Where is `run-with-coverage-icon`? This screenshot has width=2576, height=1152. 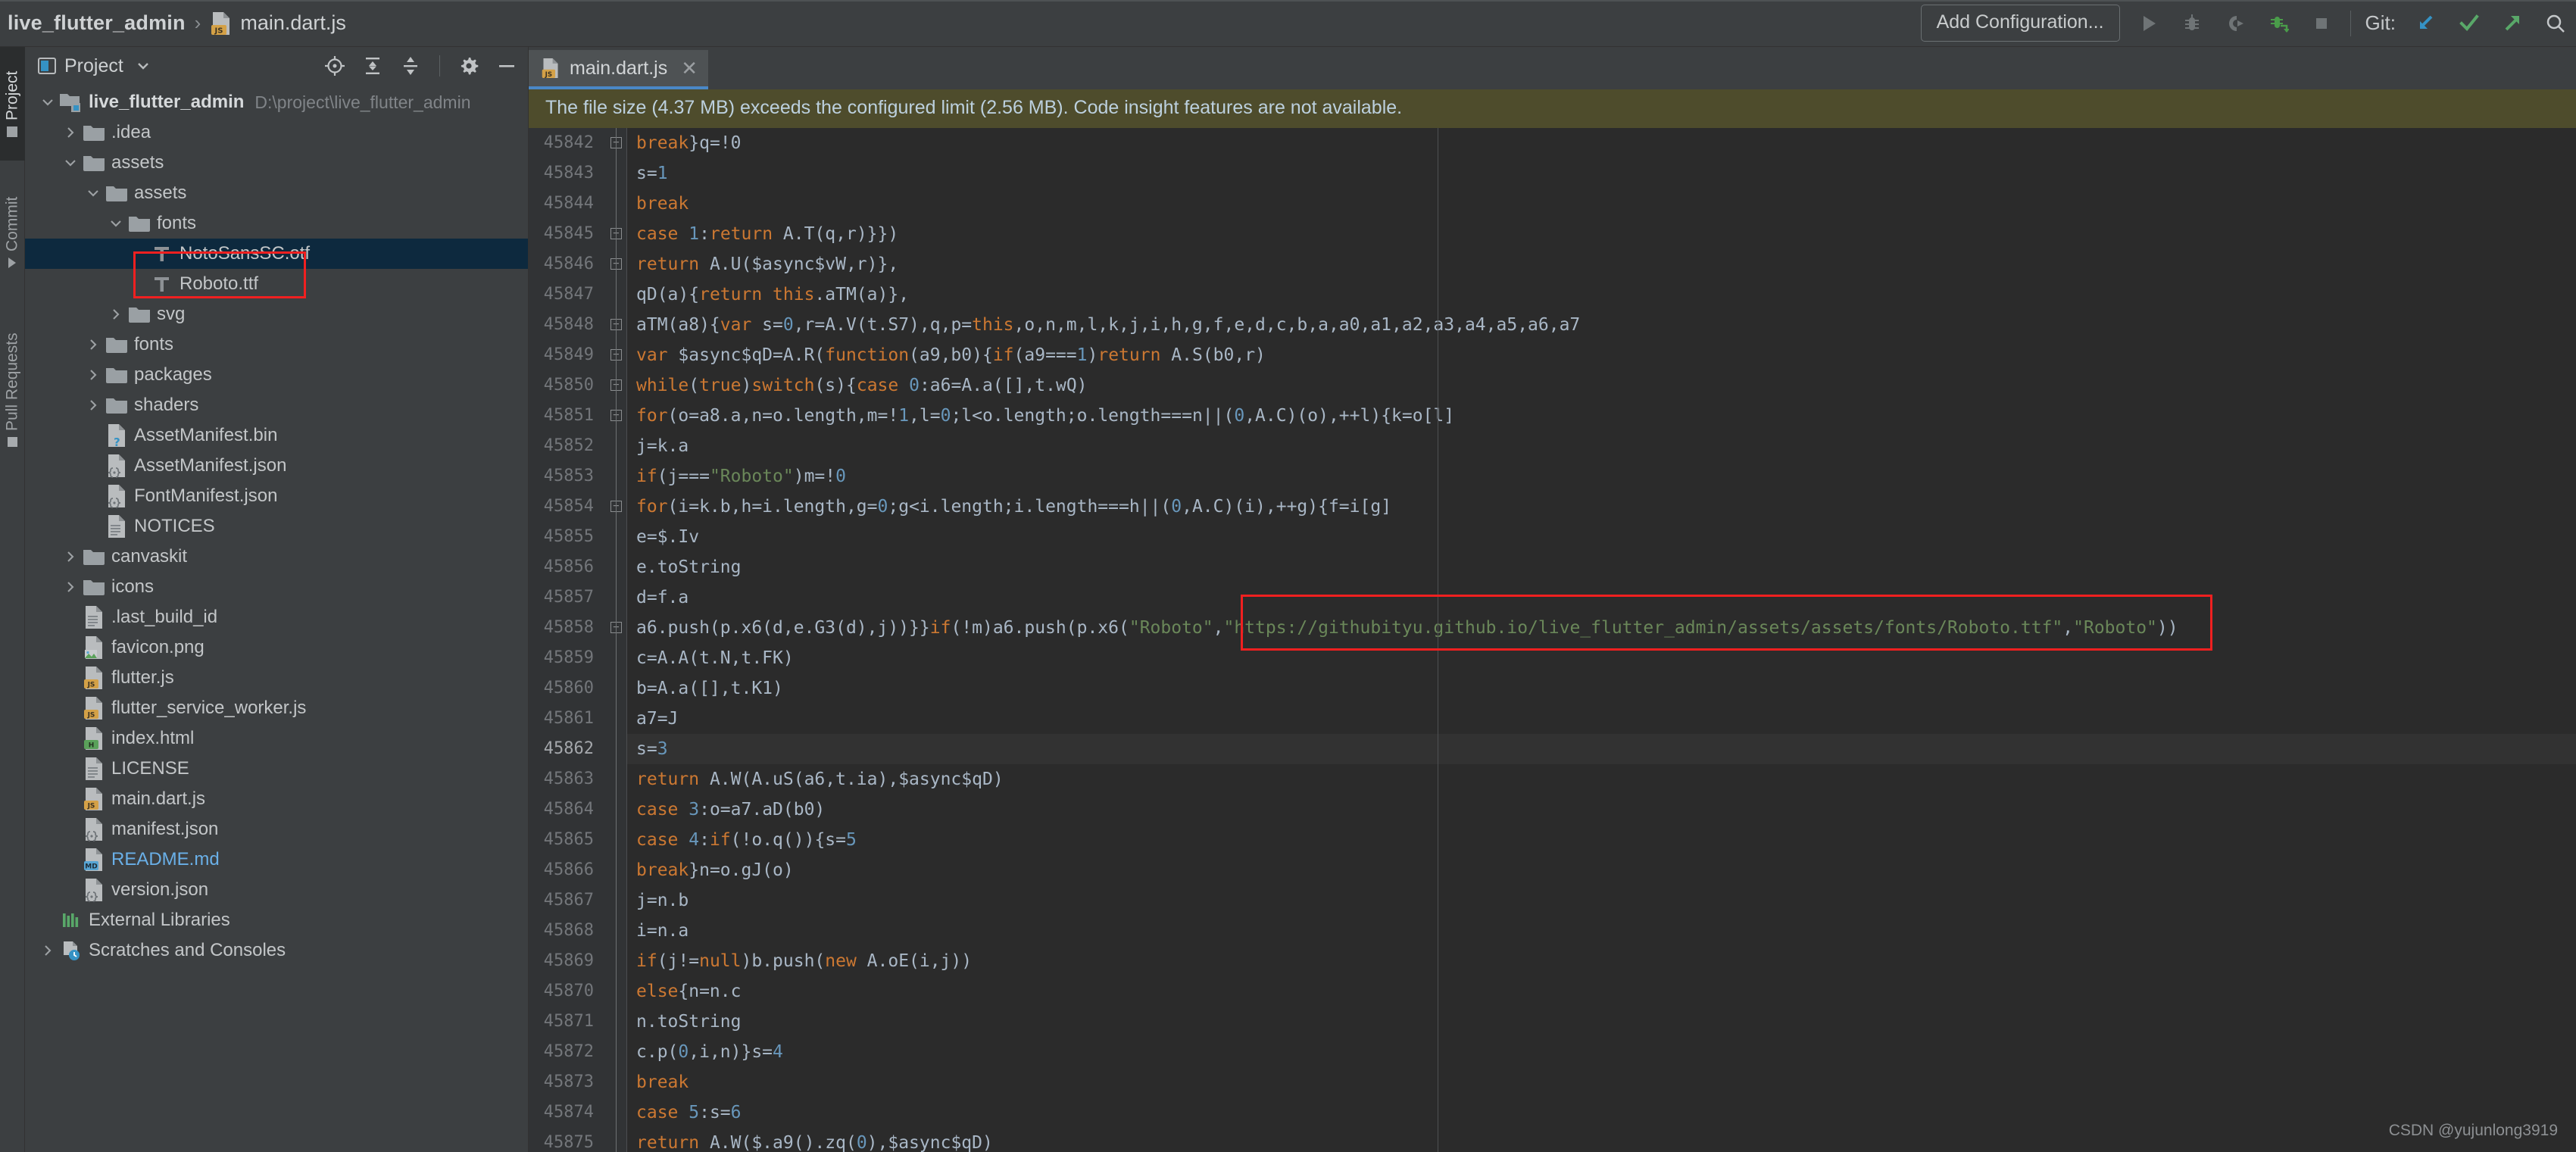 run-with-coverage-icon is located at coordinates (2236, 23).